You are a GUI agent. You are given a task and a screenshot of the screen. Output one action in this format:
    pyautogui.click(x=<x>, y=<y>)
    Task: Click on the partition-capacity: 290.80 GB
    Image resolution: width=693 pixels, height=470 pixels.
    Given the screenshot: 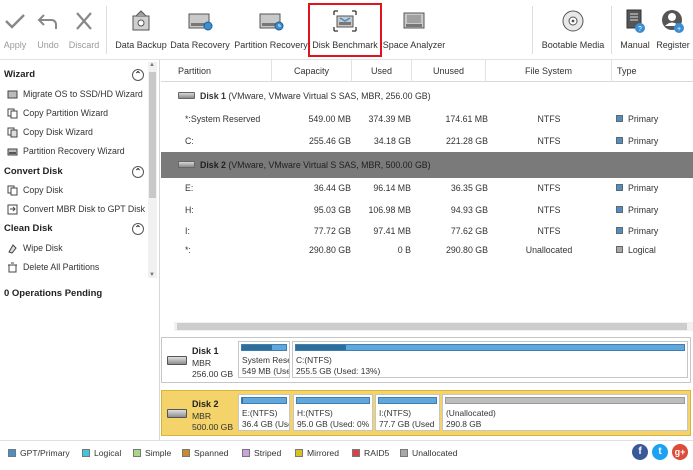 What is the action you would take?
    pyautogui.click(x=329, y=250)
    